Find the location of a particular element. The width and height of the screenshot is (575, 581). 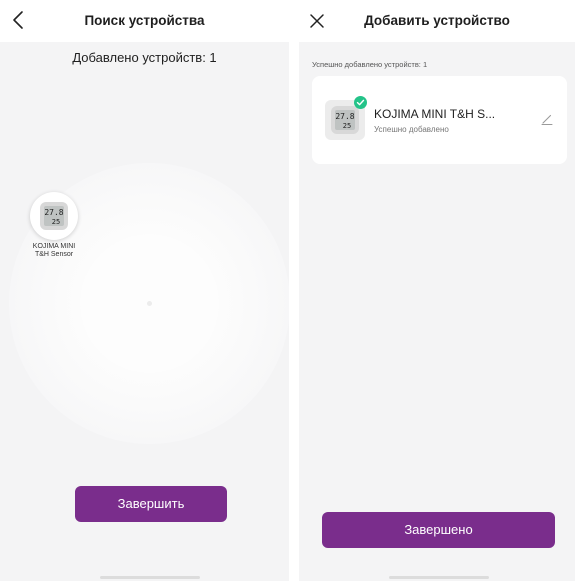

top-bar: Добавить устройство is located at coordinates (437, 21).